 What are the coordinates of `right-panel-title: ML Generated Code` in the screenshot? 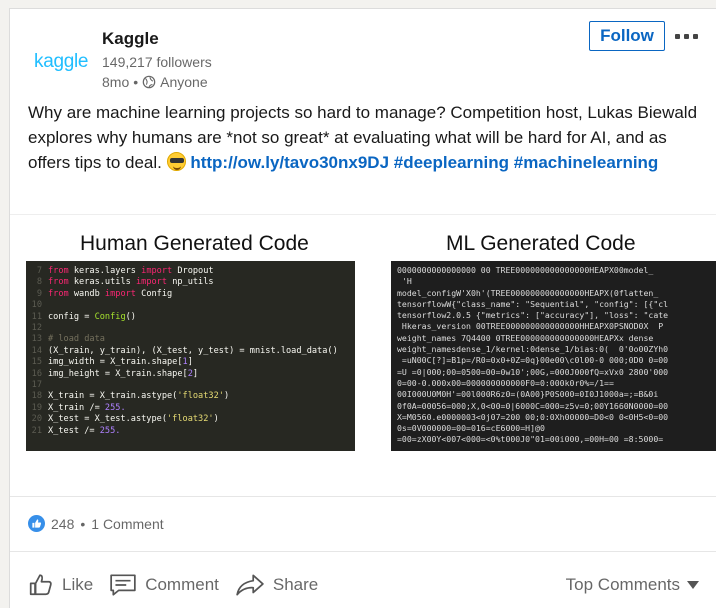 It's located at (541, 243).